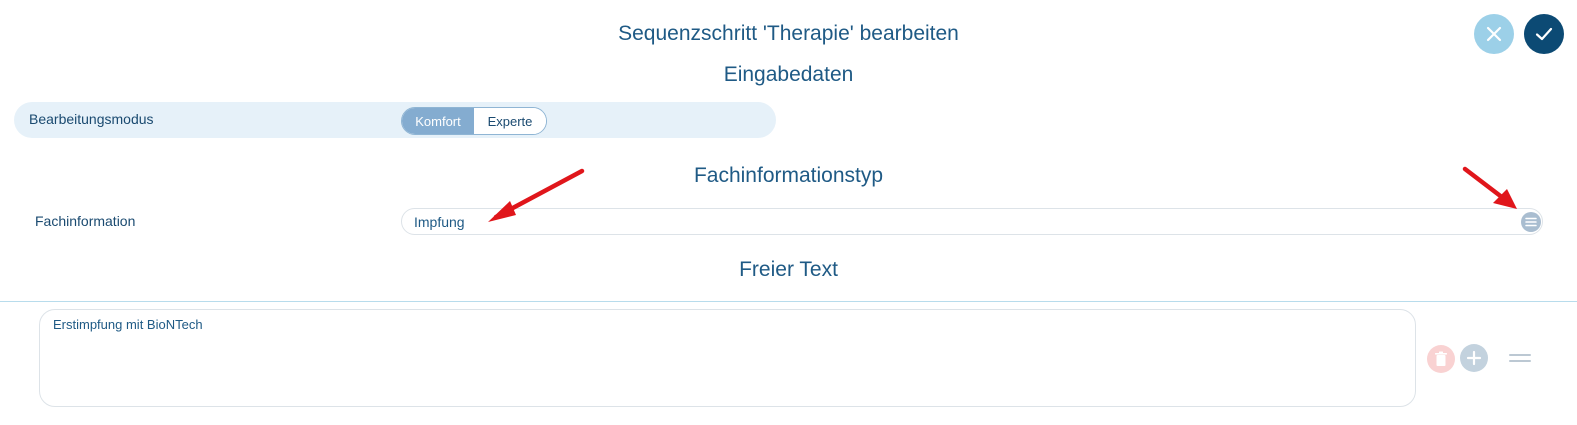 Image resolution: width=1577 pixels, height=425 pixels. I want to click on fachinformation-label: Fachinformation, so click(85, 221).